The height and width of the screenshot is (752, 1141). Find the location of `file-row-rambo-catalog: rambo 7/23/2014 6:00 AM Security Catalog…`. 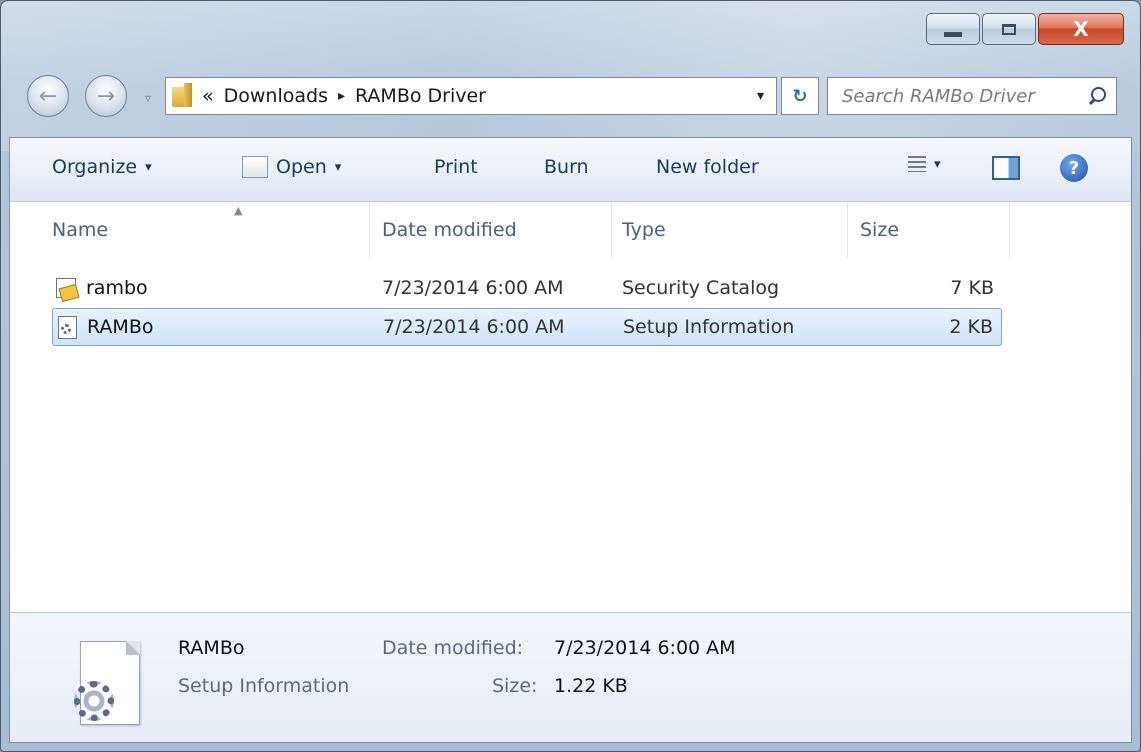

file-row-rambo-catalog: rambo 7/23/2014 6:00 AM Security Catalog… is located at coordinates (527, 289).